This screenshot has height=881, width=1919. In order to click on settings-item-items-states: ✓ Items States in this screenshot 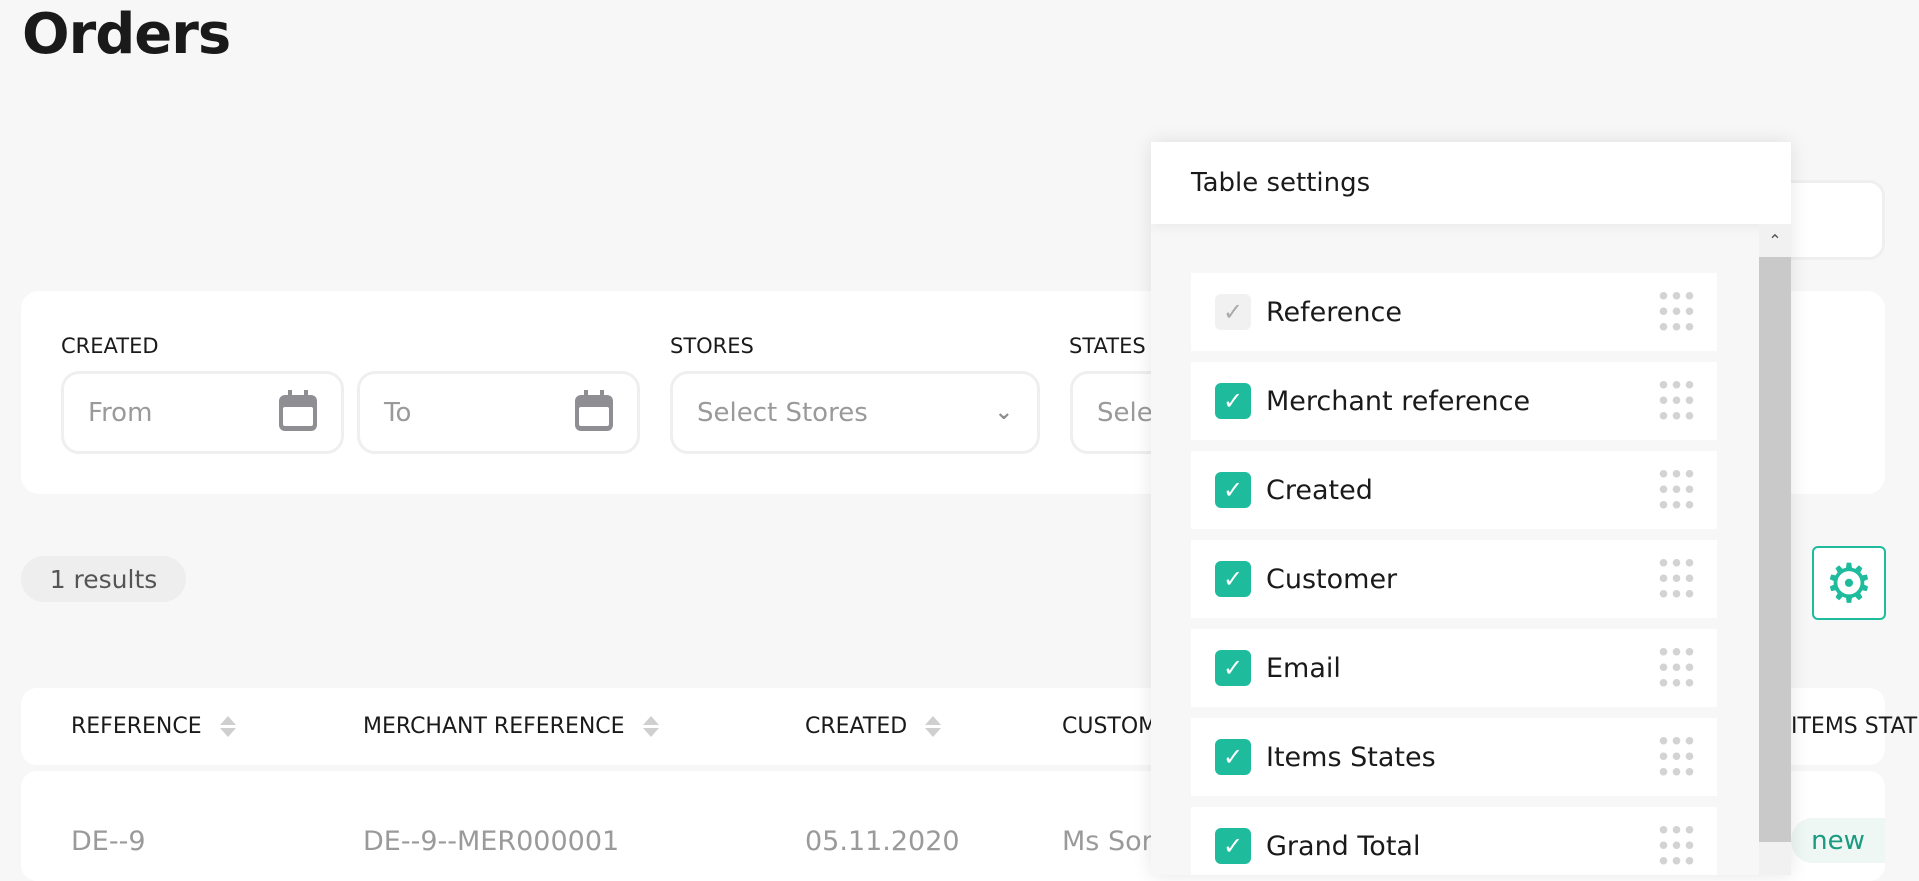, I will do `click(1454, 757)`.